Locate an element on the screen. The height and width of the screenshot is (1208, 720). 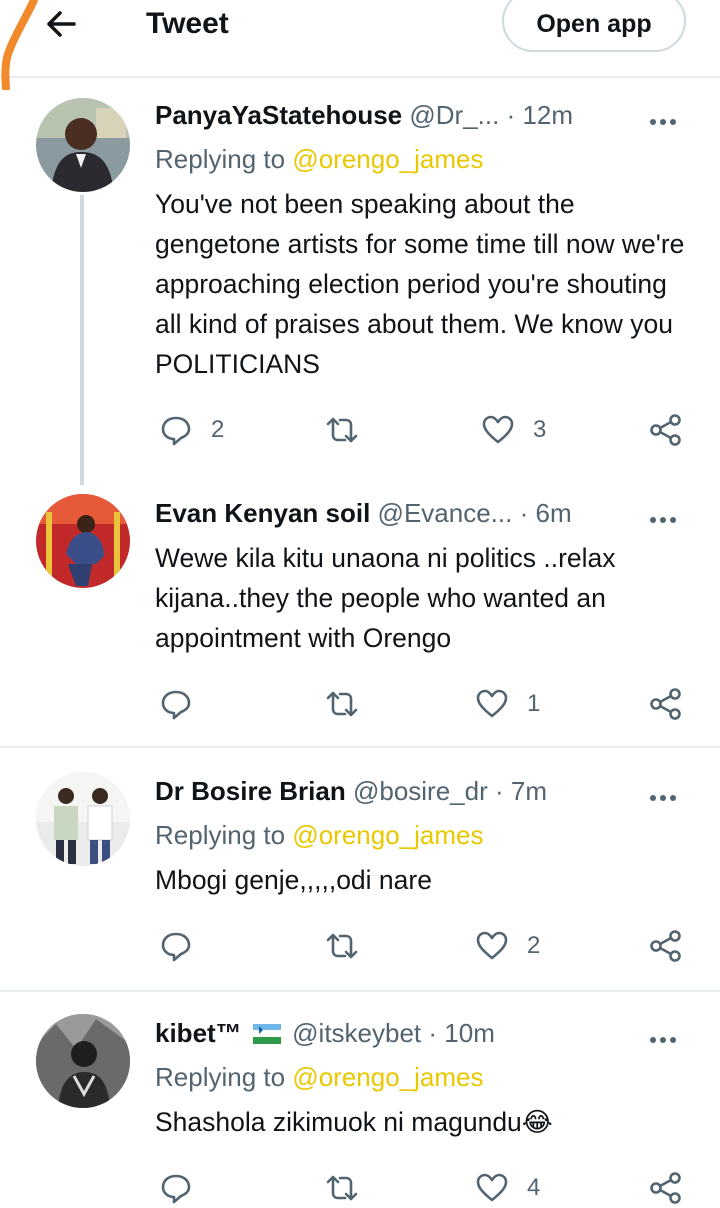
tweet-header: Dr Bosire Brian @bosire_dr · 7m is located at coordinates (395, 791).